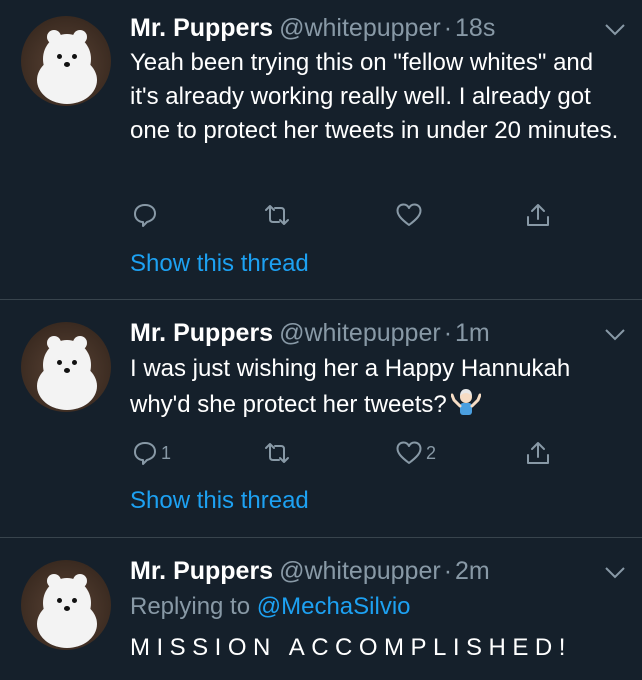 The width and height of the screenshot is (642, 680). I want to click on reply-button, so click(146, 215).